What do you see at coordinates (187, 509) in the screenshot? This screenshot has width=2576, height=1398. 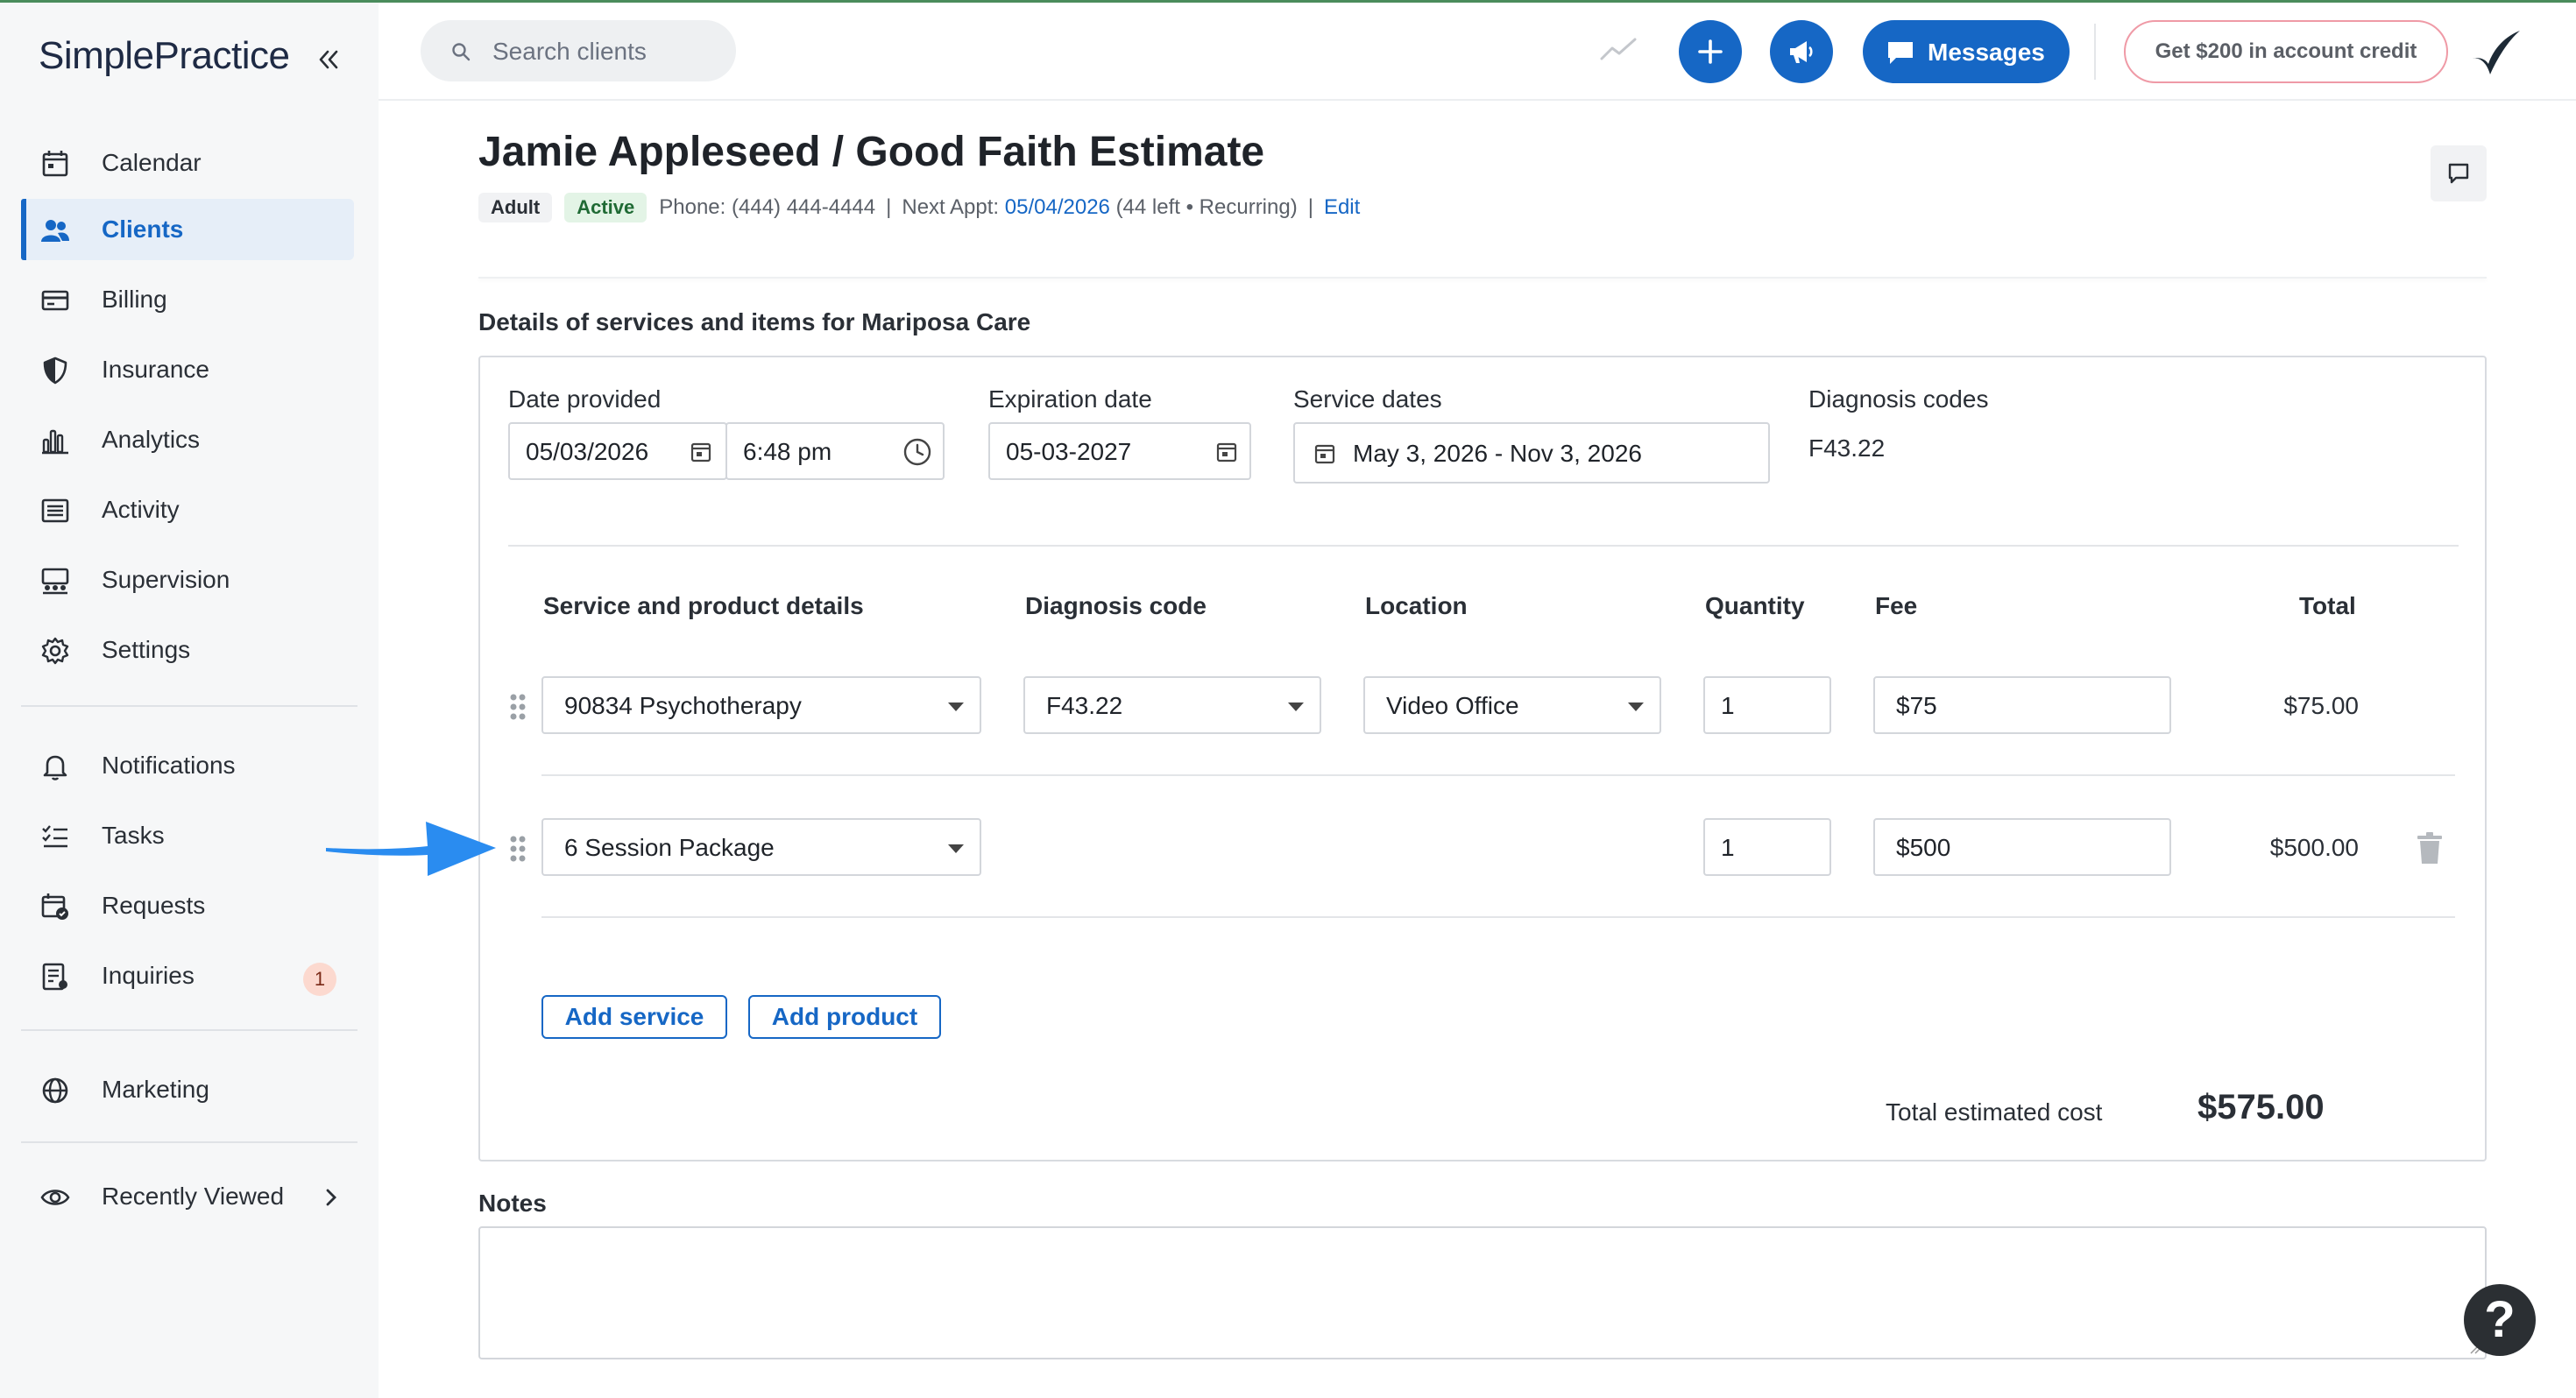 I see `sidebar-item-activity: Activity` at bounding box center [187, 509].